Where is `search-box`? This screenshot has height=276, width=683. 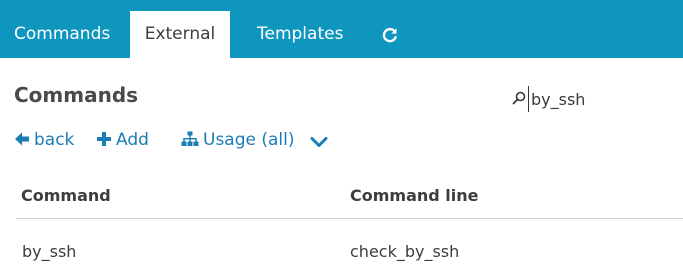 search-box is located at coordinates (592, 99).